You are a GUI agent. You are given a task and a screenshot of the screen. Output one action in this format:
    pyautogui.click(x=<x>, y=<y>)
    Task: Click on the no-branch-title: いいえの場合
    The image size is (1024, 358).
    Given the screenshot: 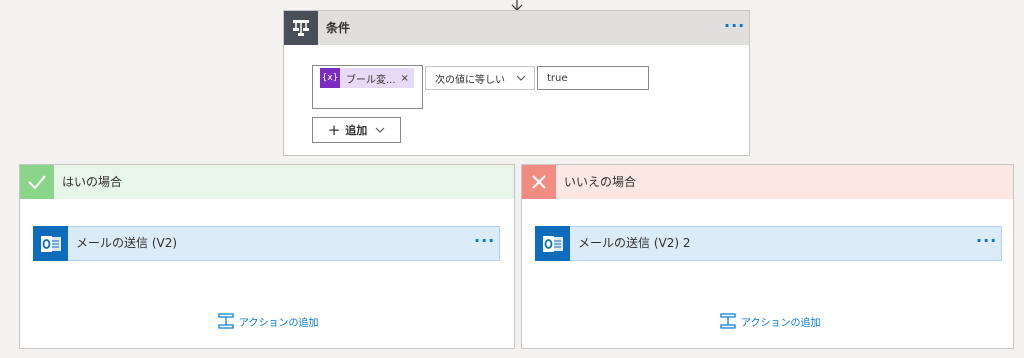 What is the action you would take?
    pyautogui.click(x=600, y=182)
    